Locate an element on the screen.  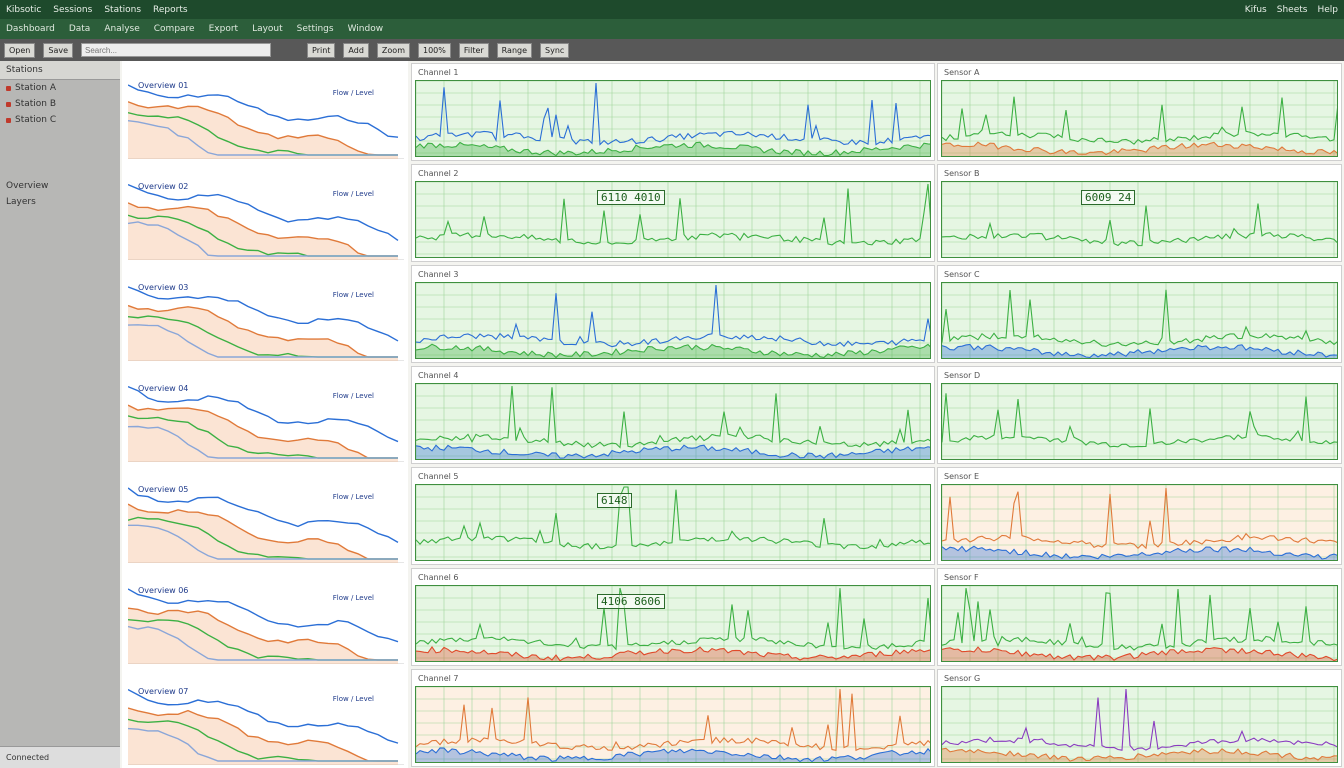
center_panels-panel: Channel 4 is located at coordinates (673, 415).